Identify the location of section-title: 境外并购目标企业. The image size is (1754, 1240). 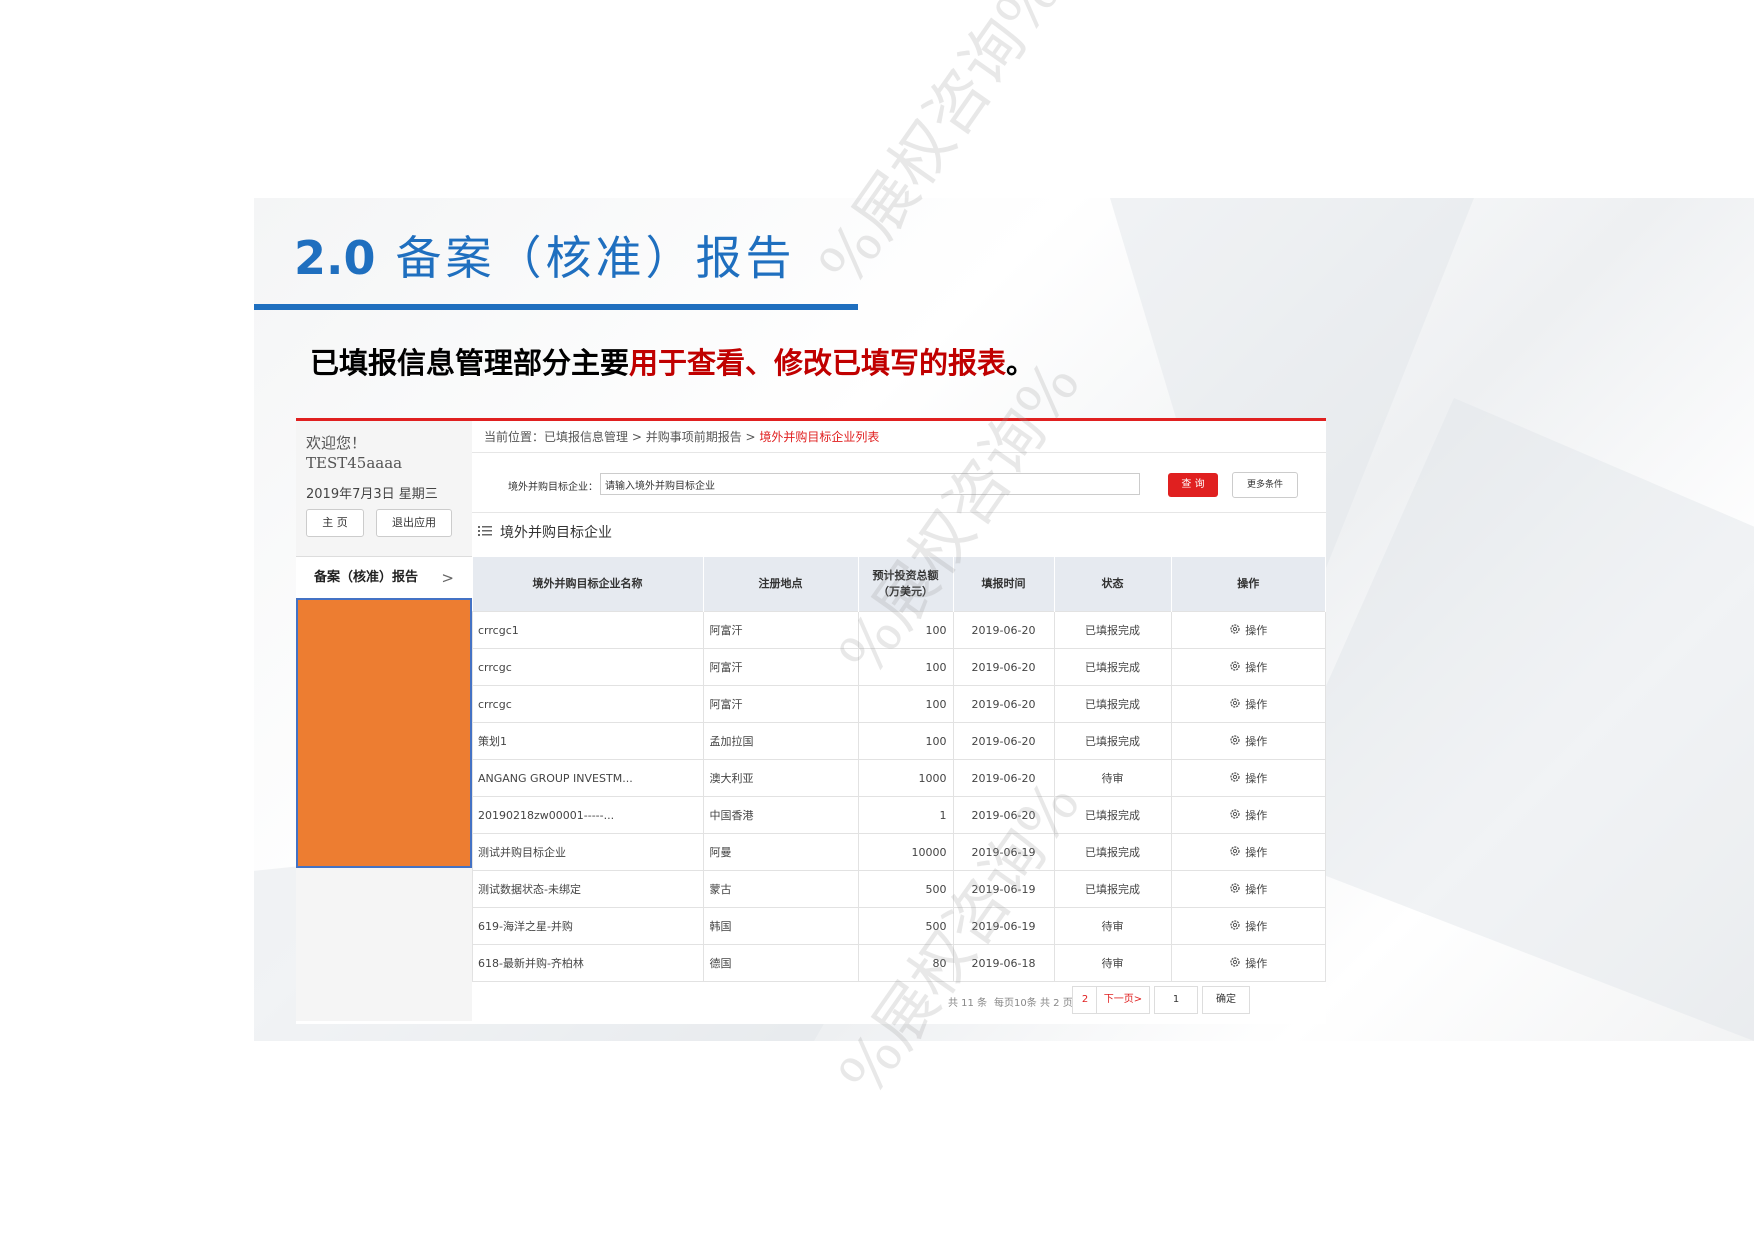
(545, 532).